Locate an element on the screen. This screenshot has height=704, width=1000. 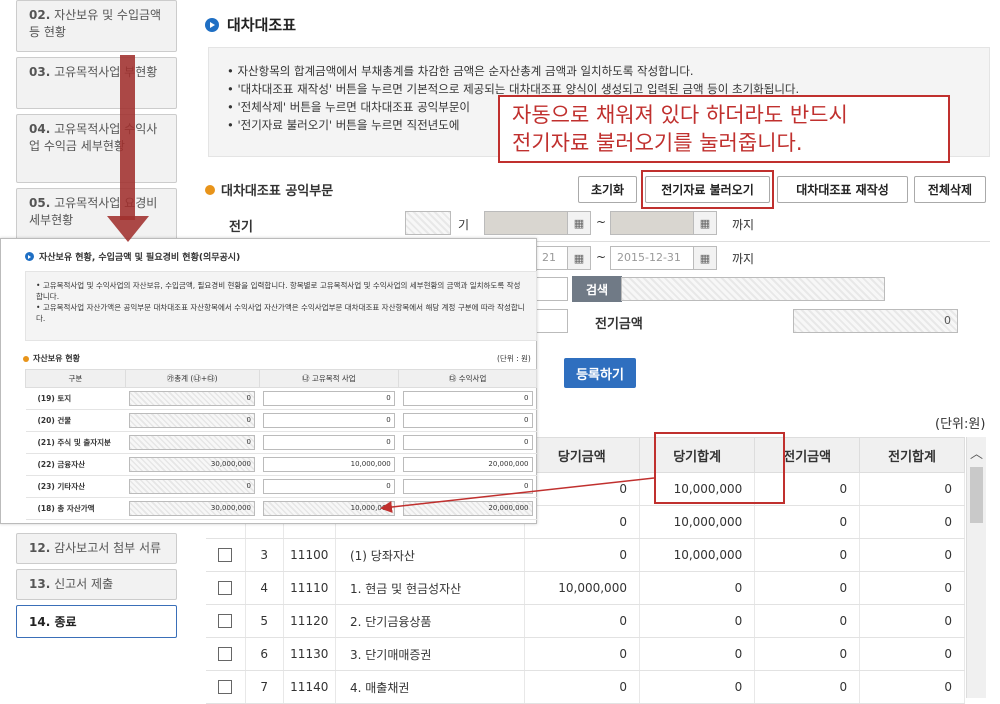
down-arrow-icon is located at coordinates (127, 137).